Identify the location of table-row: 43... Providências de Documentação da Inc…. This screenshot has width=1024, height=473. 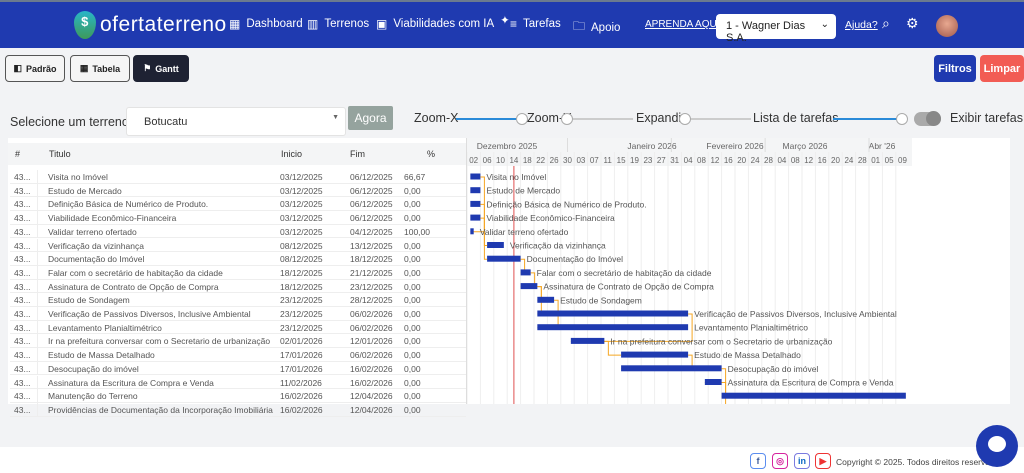
(238, 409).